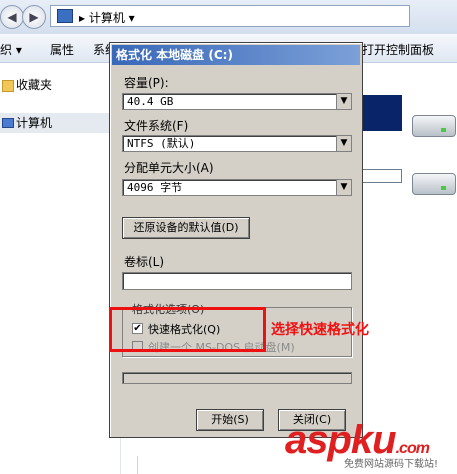 Image resolution: width=457 pixels, height=474 pixels. Describe the element at coordinates (221, 347) in the screenshot. I see `msdos-boot-label: 创建一个 MS-DOS 启动盘(M)` at that location.